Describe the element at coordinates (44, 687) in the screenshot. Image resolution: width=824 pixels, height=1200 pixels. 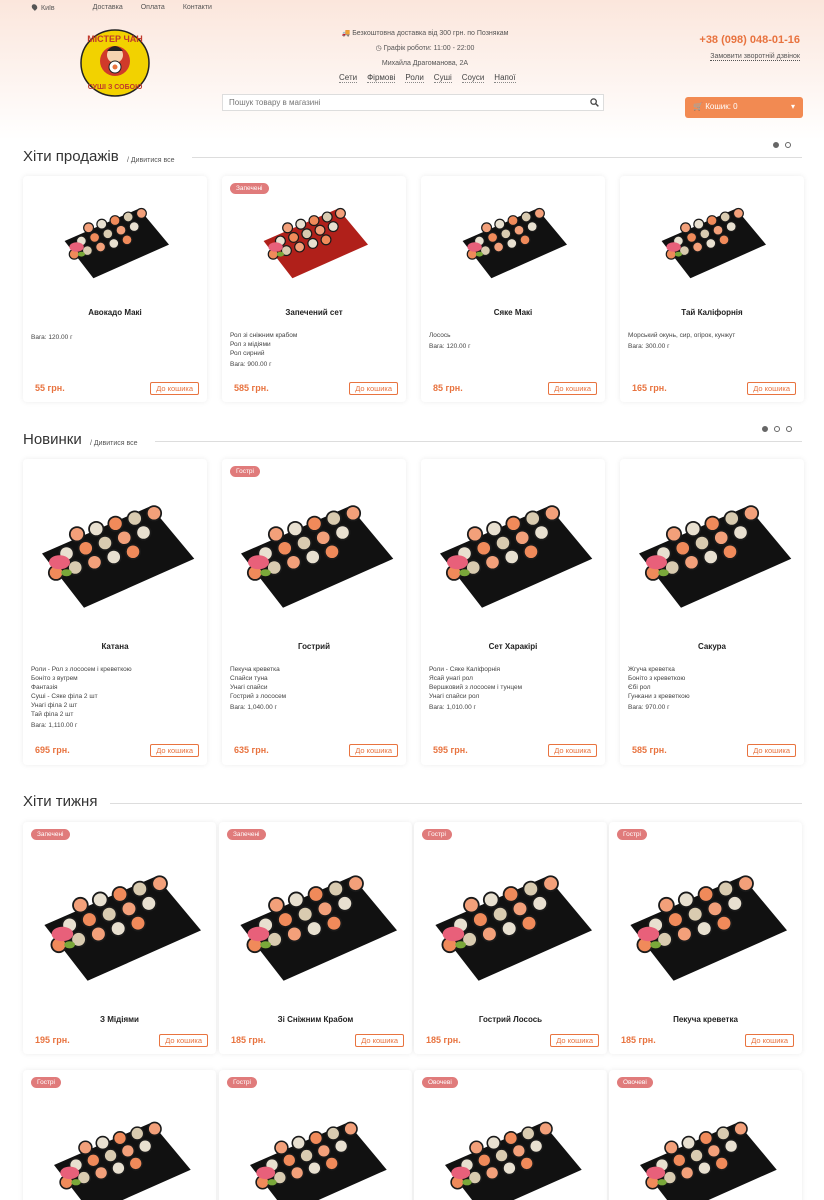
I see `description-line: Фантазія` at that location.